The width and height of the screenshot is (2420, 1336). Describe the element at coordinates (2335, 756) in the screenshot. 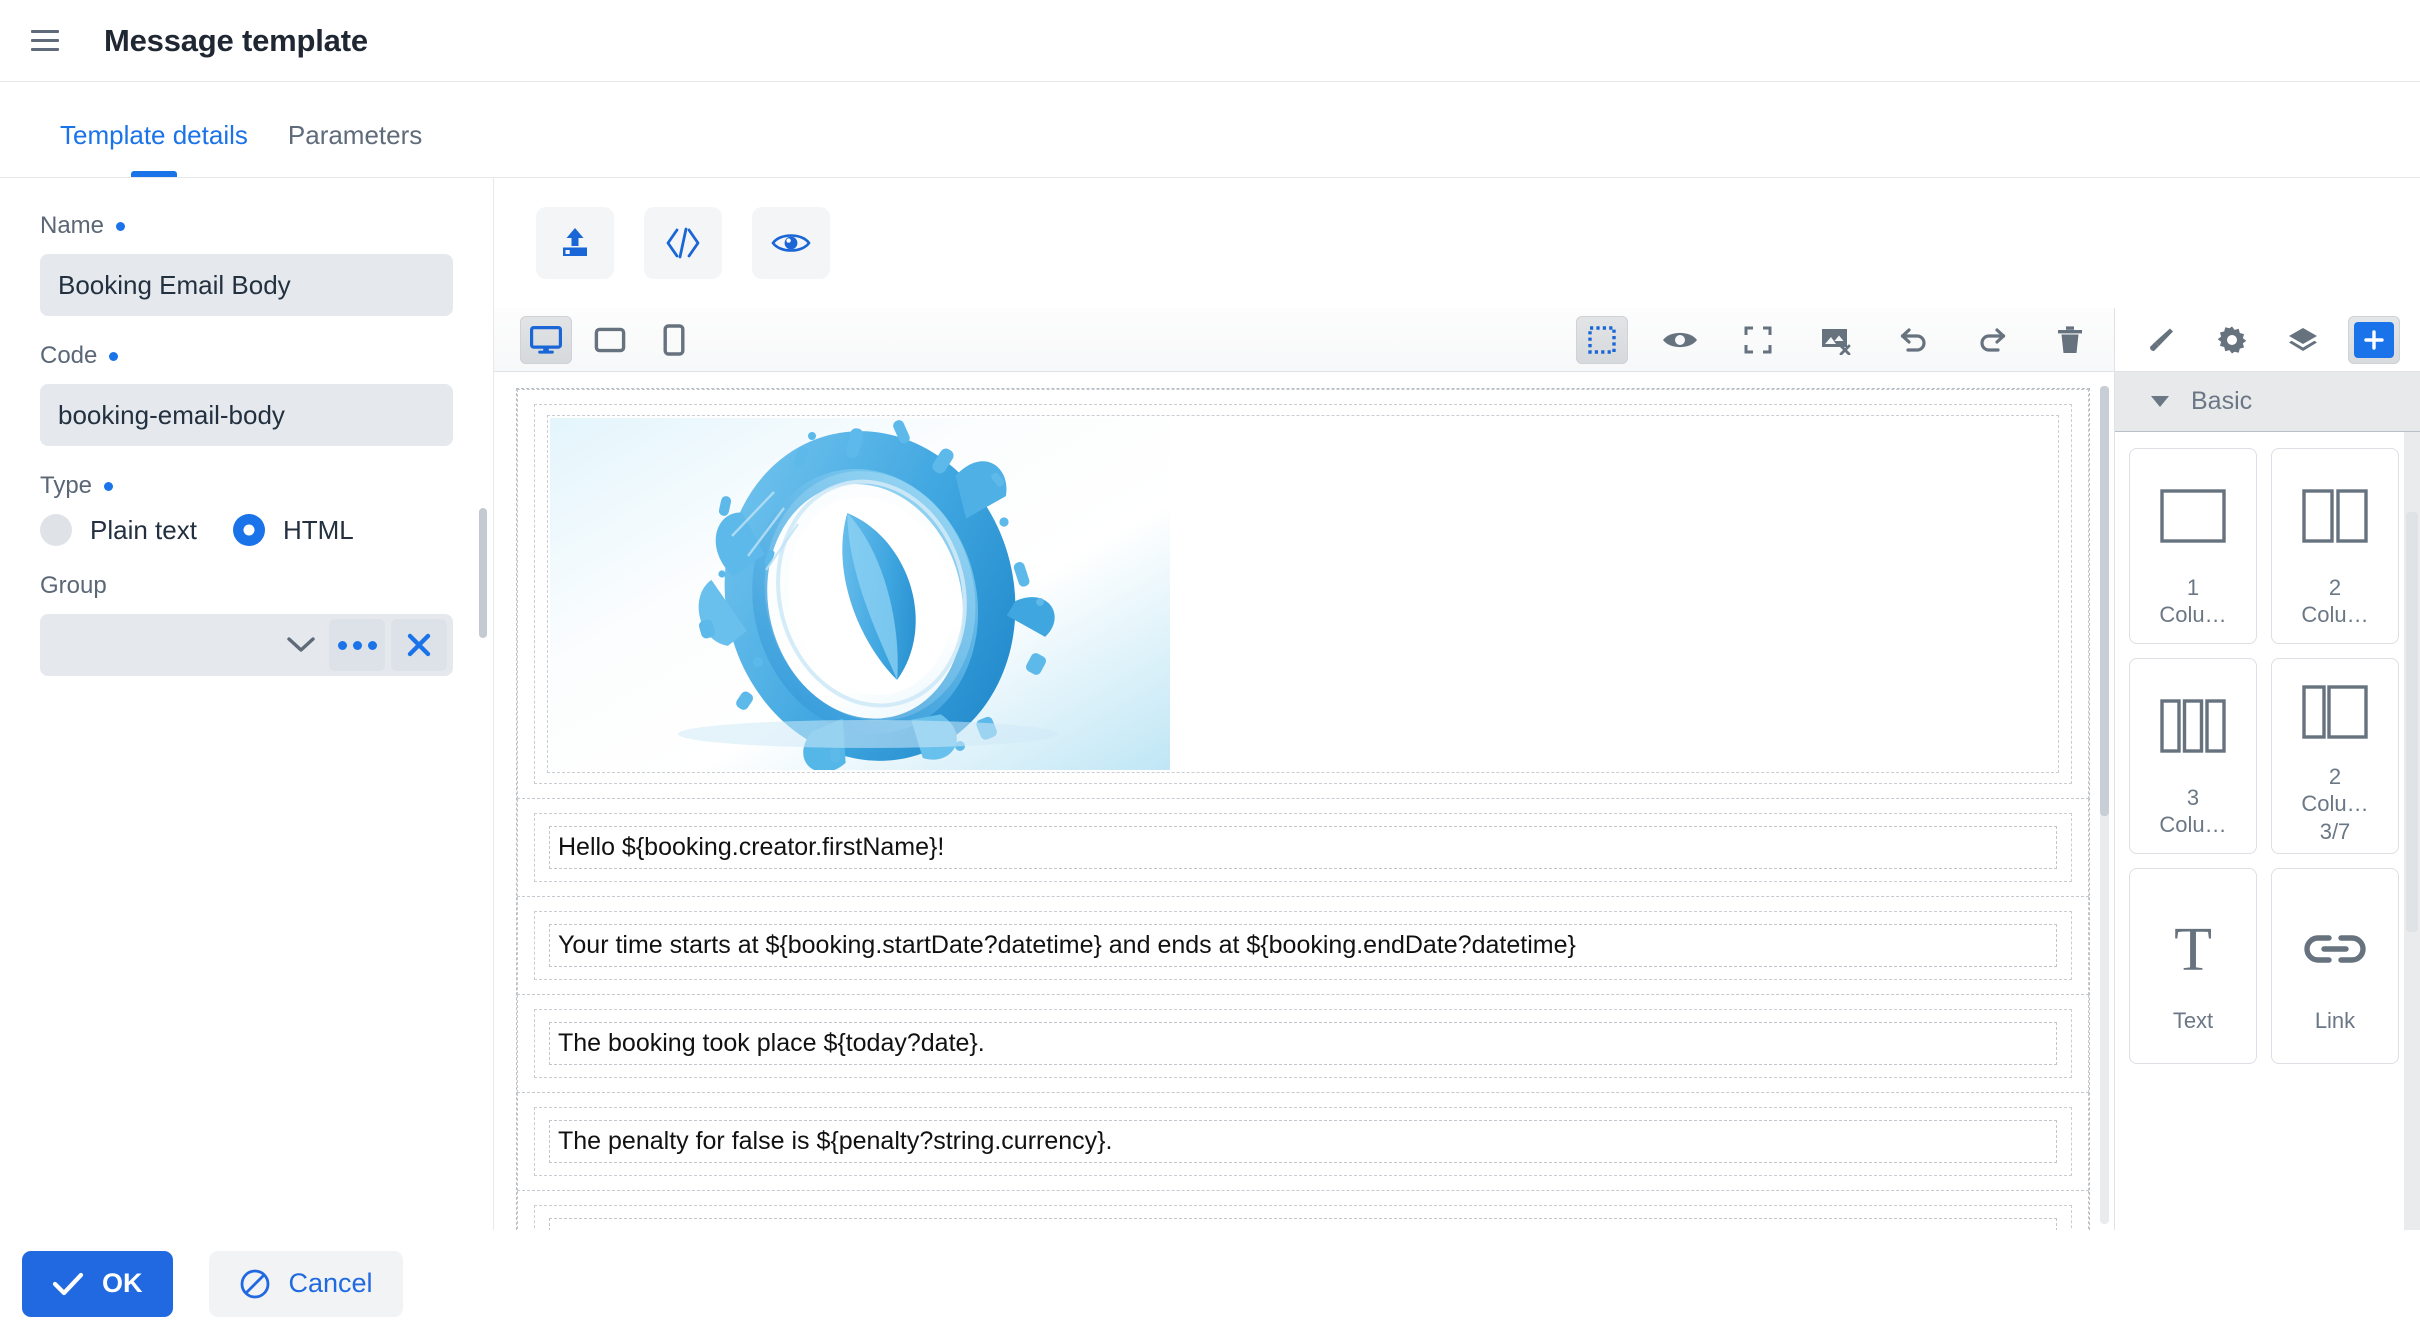

I see `block-2-column-37: 2 Colu… 3/7` at that location.